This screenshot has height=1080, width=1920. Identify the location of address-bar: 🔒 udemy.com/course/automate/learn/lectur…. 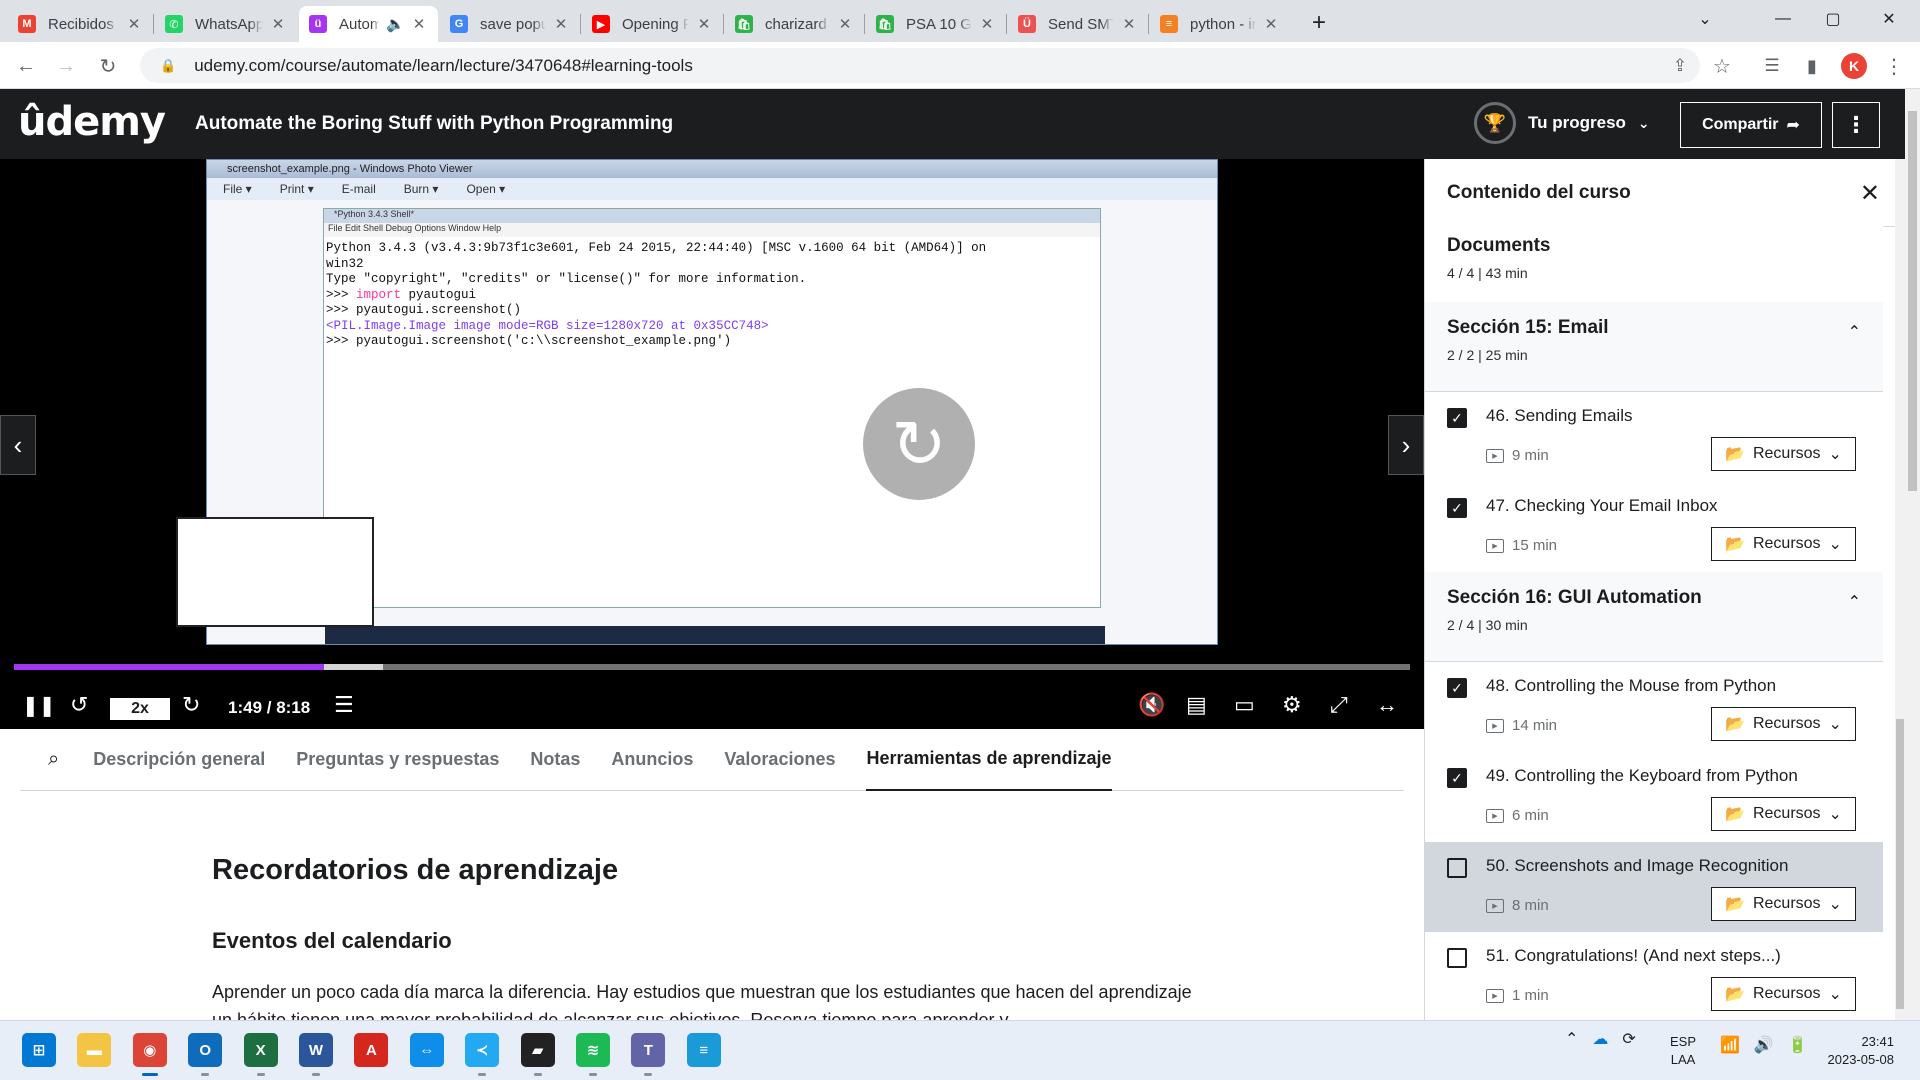
(920, 65).